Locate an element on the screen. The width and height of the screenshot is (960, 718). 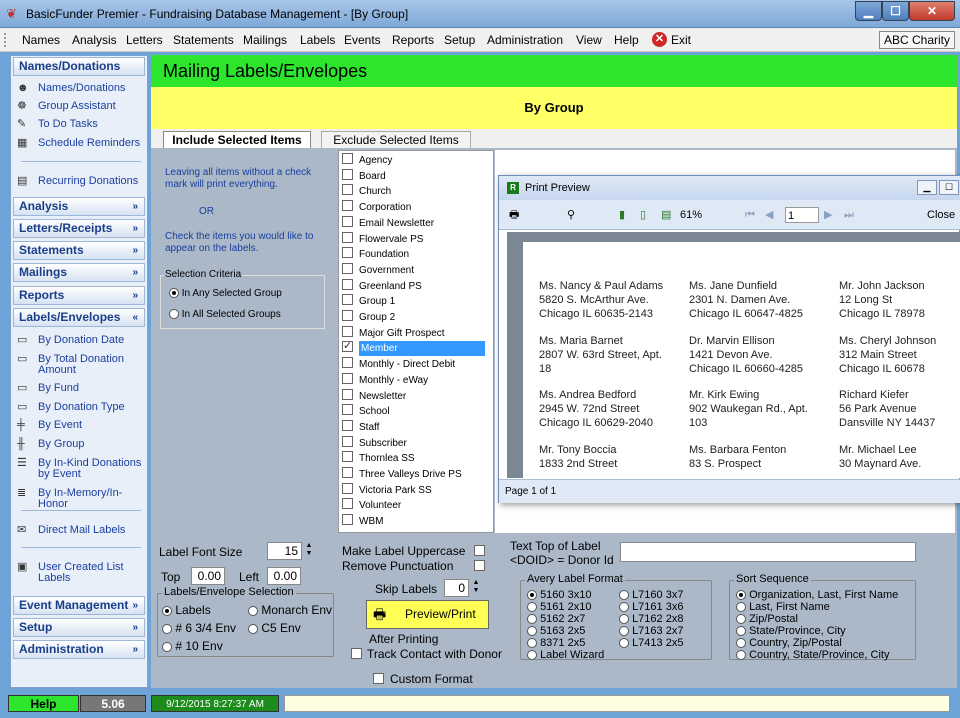
sort-country-zip-option: Country, Zip/Postal is located at coordinates (789, 643).